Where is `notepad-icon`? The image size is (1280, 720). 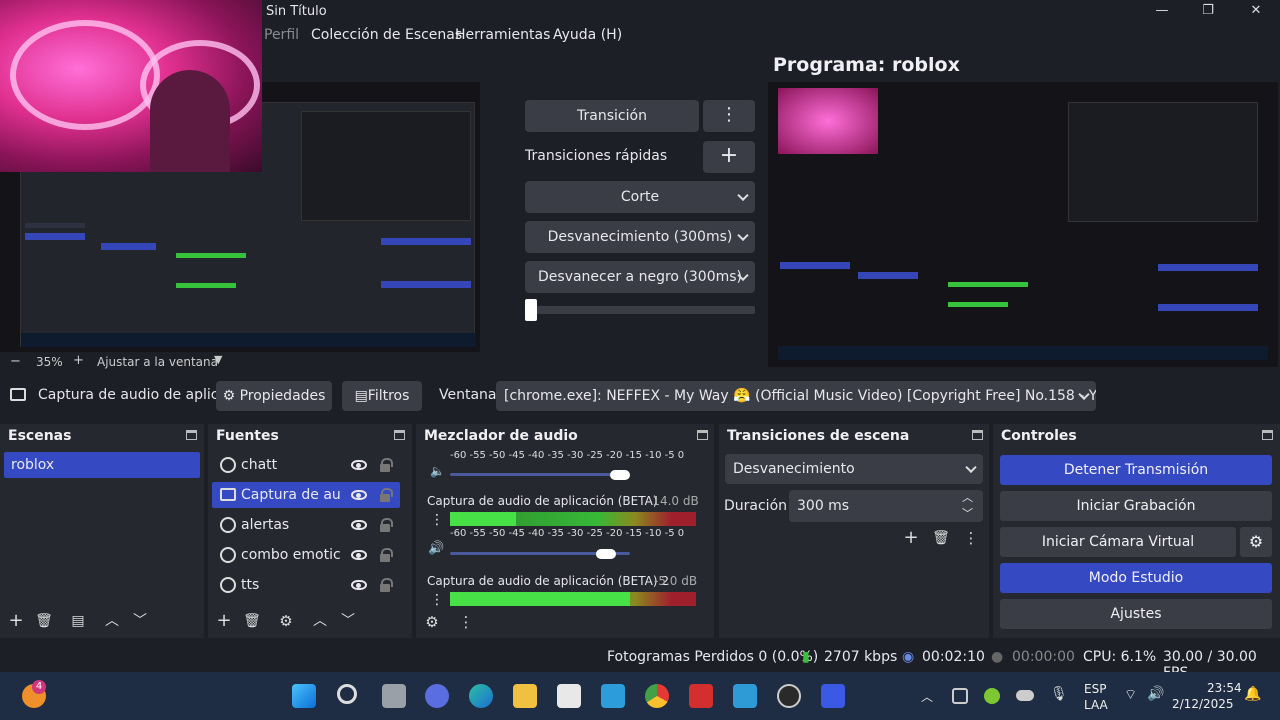 notepad-icon is located at coordinates (745, 696).